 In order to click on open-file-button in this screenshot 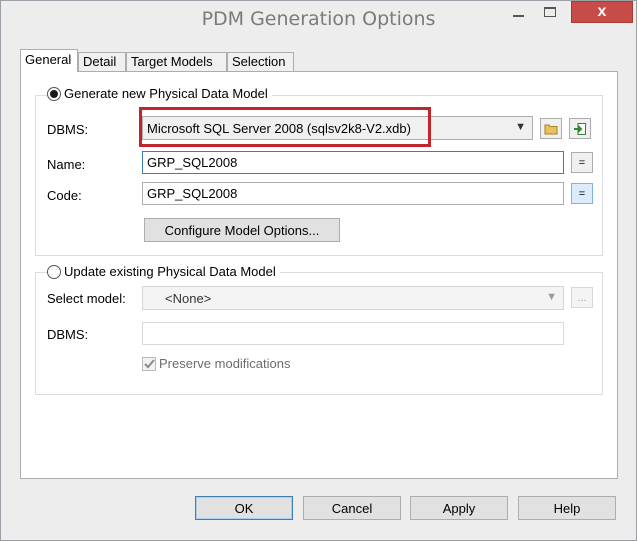, I will do `click(551, 128)`.